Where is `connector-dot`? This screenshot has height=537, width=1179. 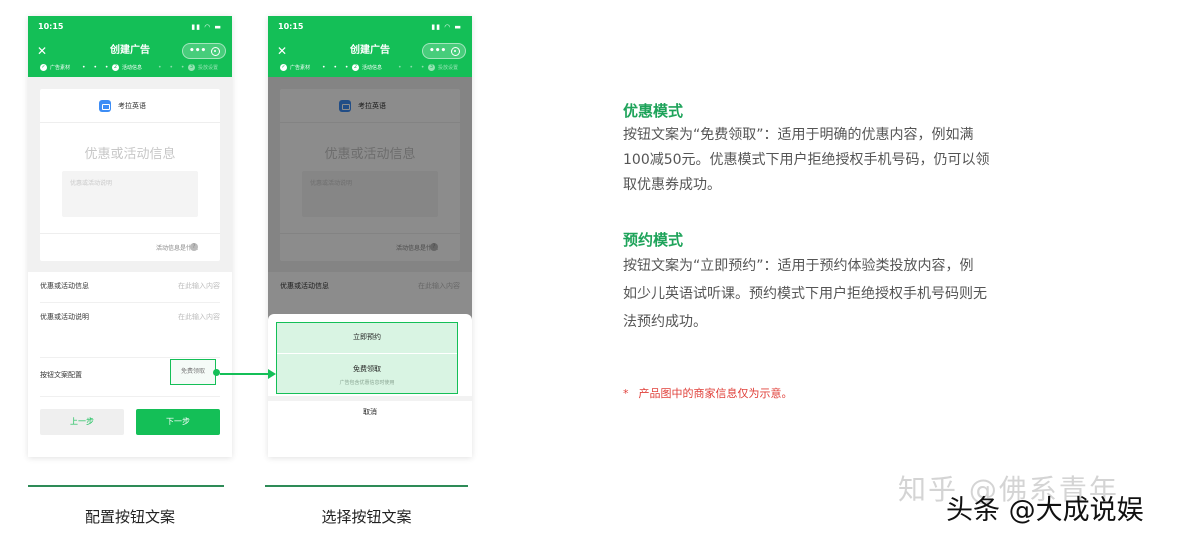
connector-dot is located at coordinates (216, 372).